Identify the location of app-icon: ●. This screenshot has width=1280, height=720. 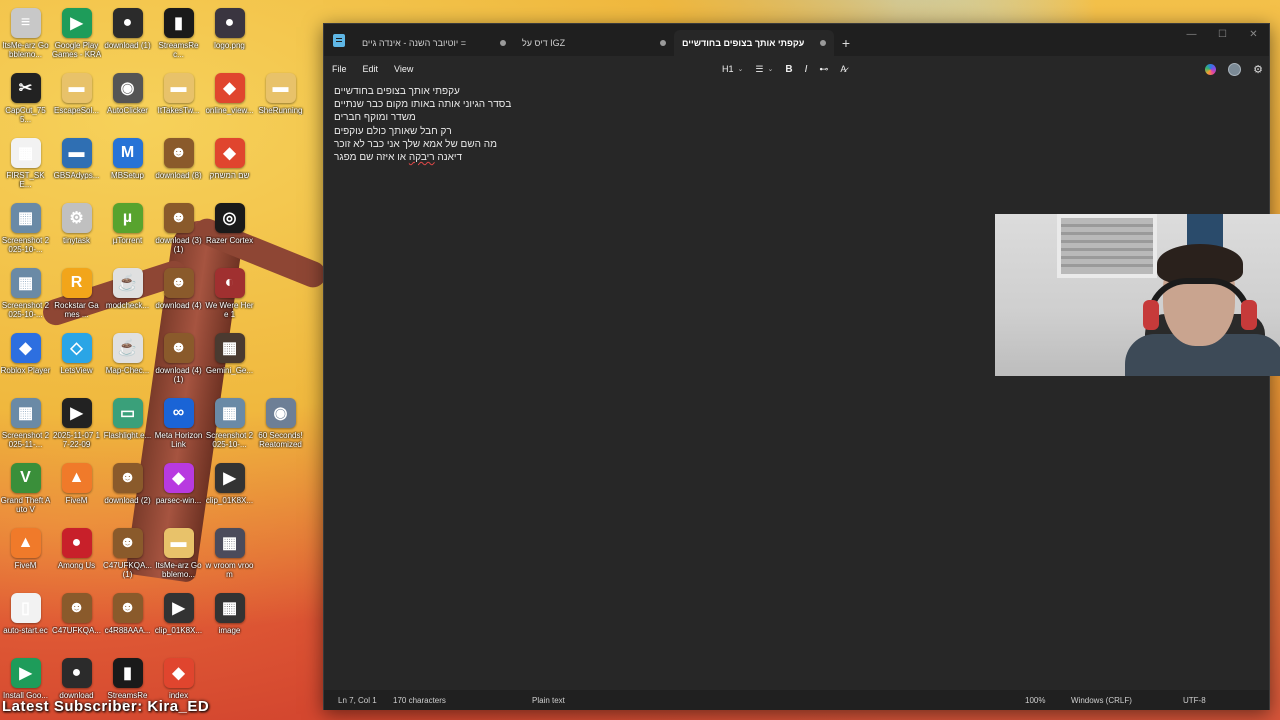
(127, 23).